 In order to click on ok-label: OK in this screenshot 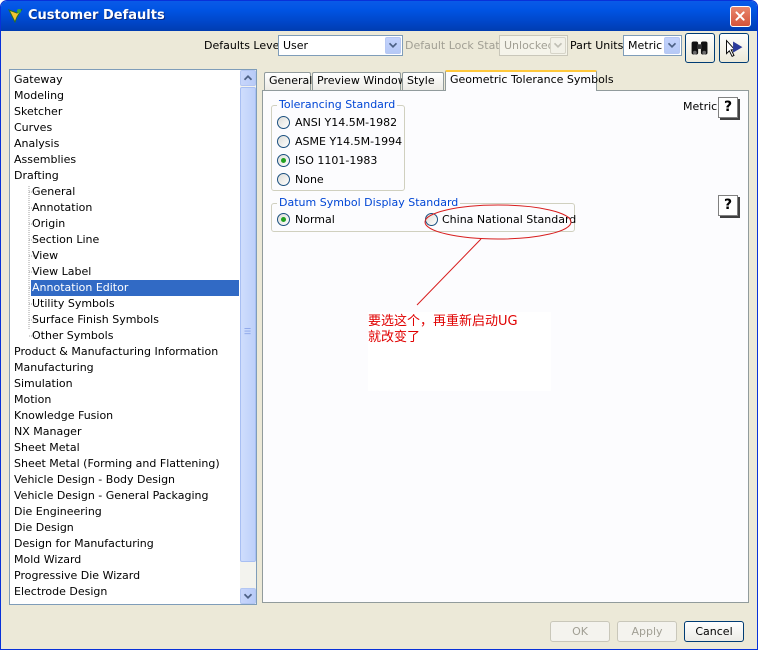, I will do `click(580, 631)`.